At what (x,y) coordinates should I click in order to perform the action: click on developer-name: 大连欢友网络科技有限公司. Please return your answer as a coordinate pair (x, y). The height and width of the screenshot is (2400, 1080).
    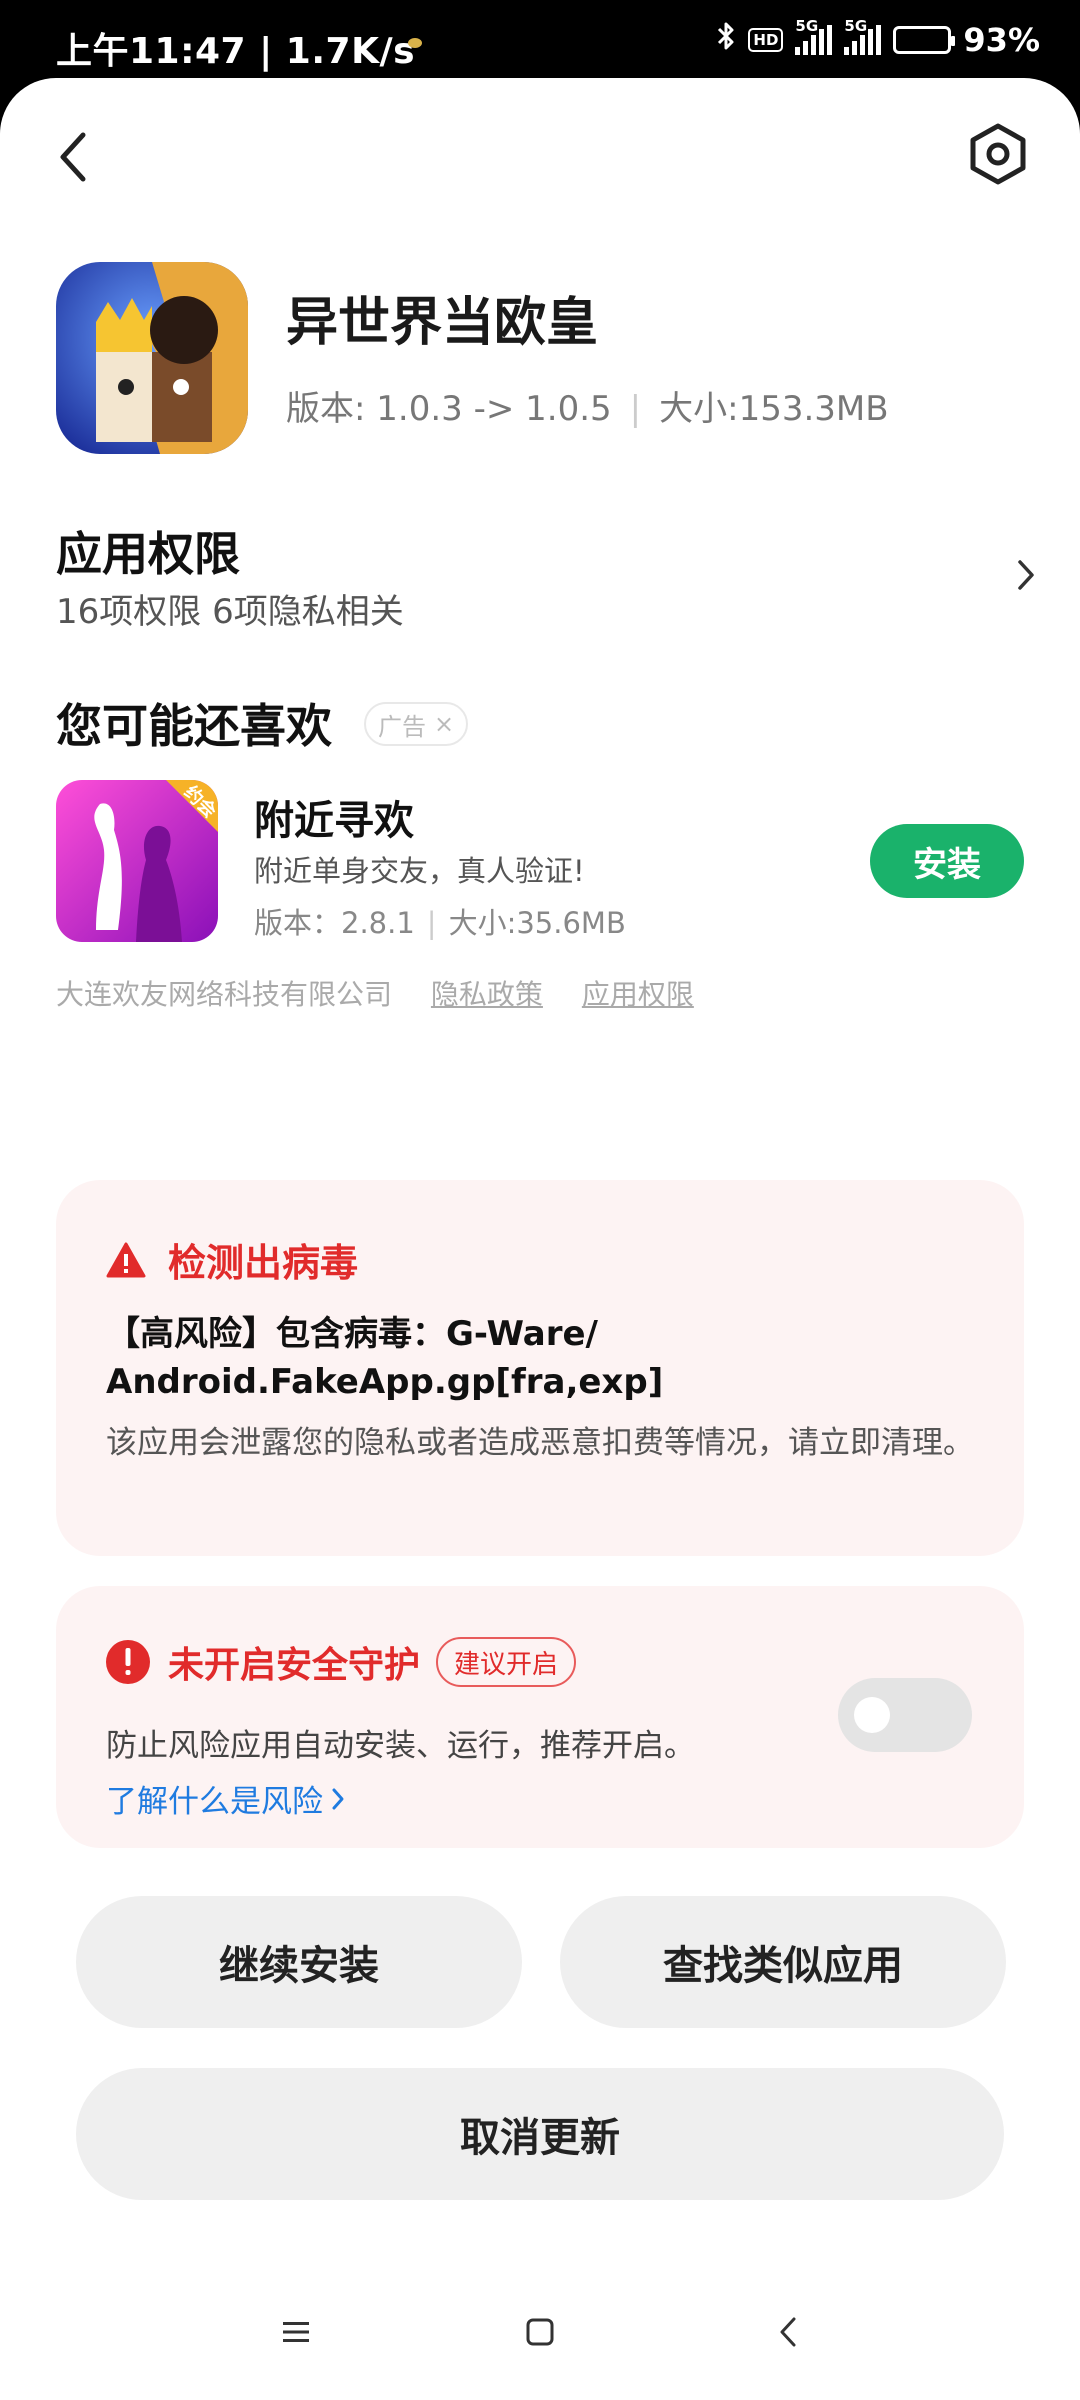
    Looking at the image, I should click on (224, 994).